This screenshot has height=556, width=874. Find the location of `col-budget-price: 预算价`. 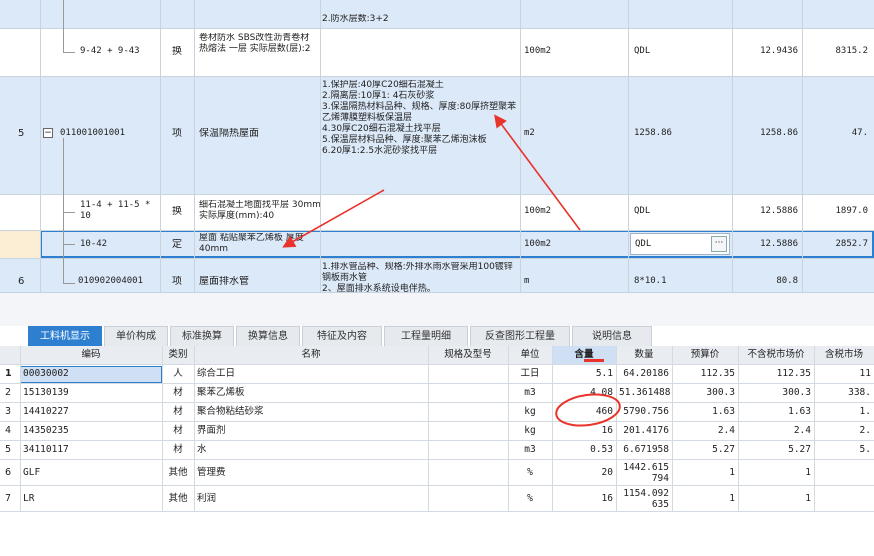

col-budget-price: 预算价 is located at coordinates (705, 355).